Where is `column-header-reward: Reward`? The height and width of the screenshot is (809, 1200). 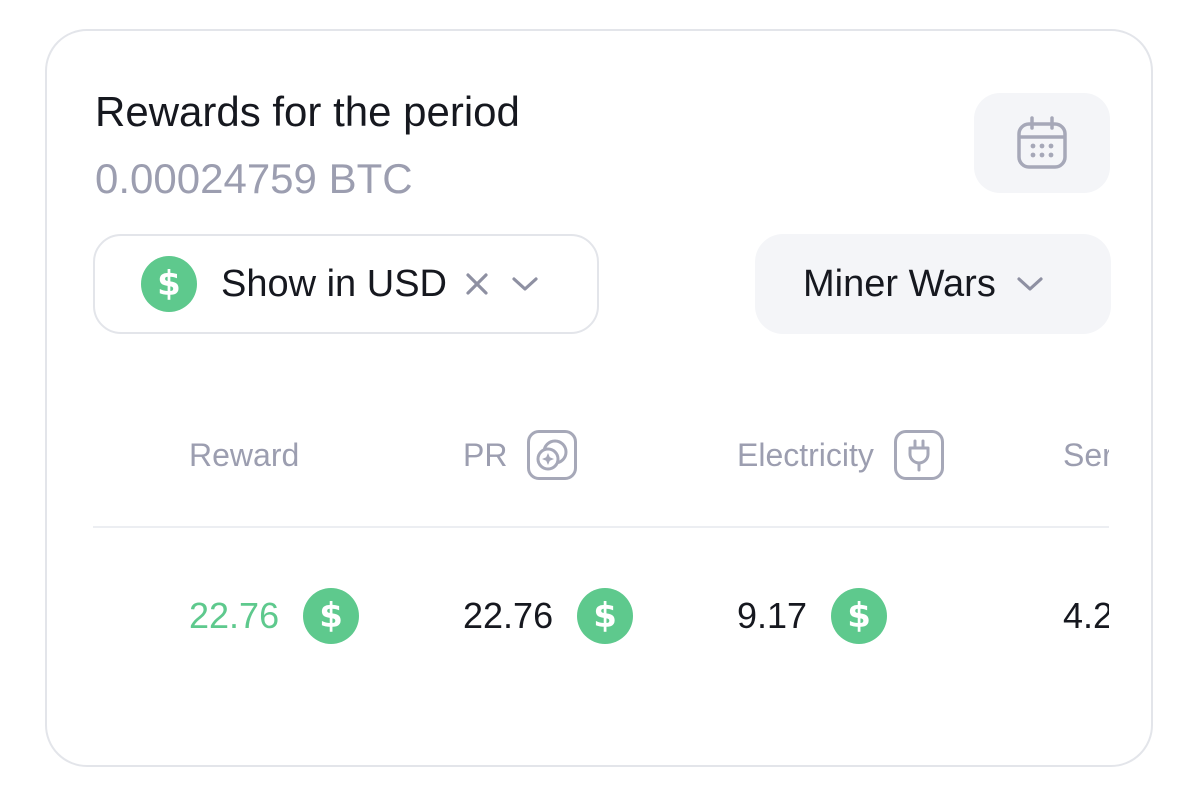
column-header-reward: Reward is located at coordinates (244, 455).